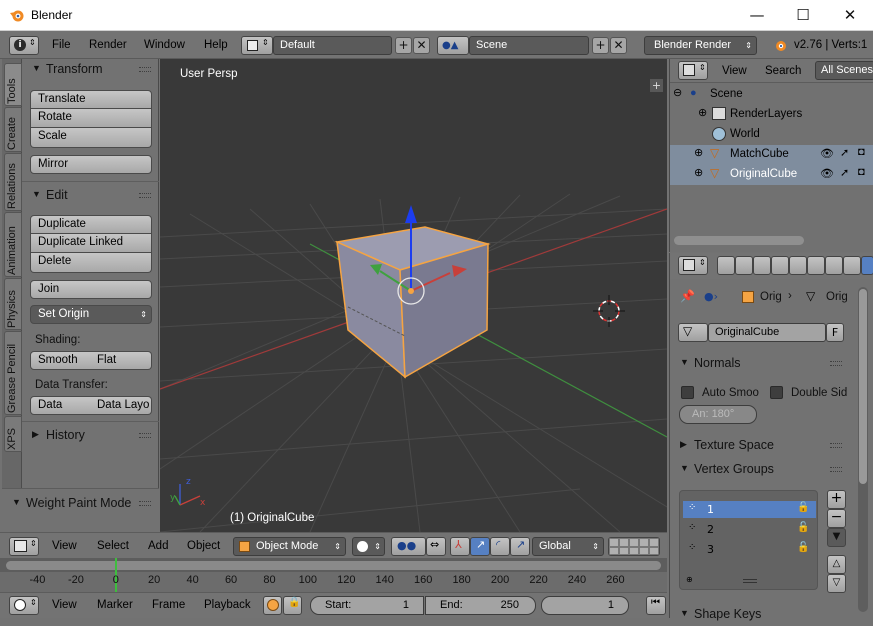 This screenshot has height=626, width=873. Describe the element at coordinates (850, 15) in the screenshot. I see `close-button: ✕` at that location.